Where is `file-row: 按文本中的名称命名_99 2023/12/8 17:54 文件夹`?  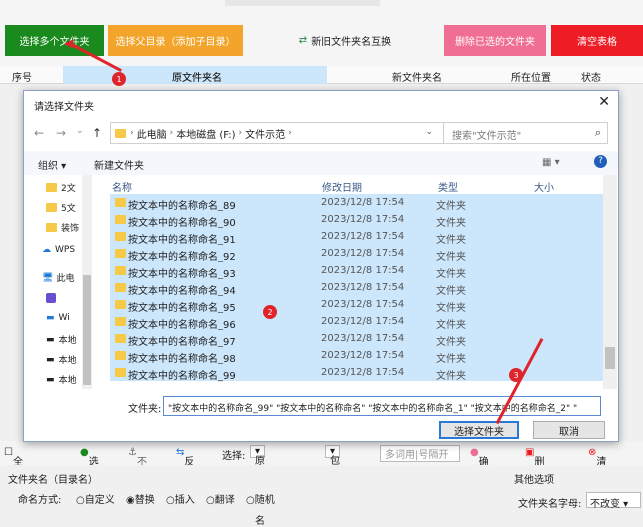
file-row: 按文本中的名称命名_99 2023/12/8 17:54 文件夹 is located at coordinates (358, 373).